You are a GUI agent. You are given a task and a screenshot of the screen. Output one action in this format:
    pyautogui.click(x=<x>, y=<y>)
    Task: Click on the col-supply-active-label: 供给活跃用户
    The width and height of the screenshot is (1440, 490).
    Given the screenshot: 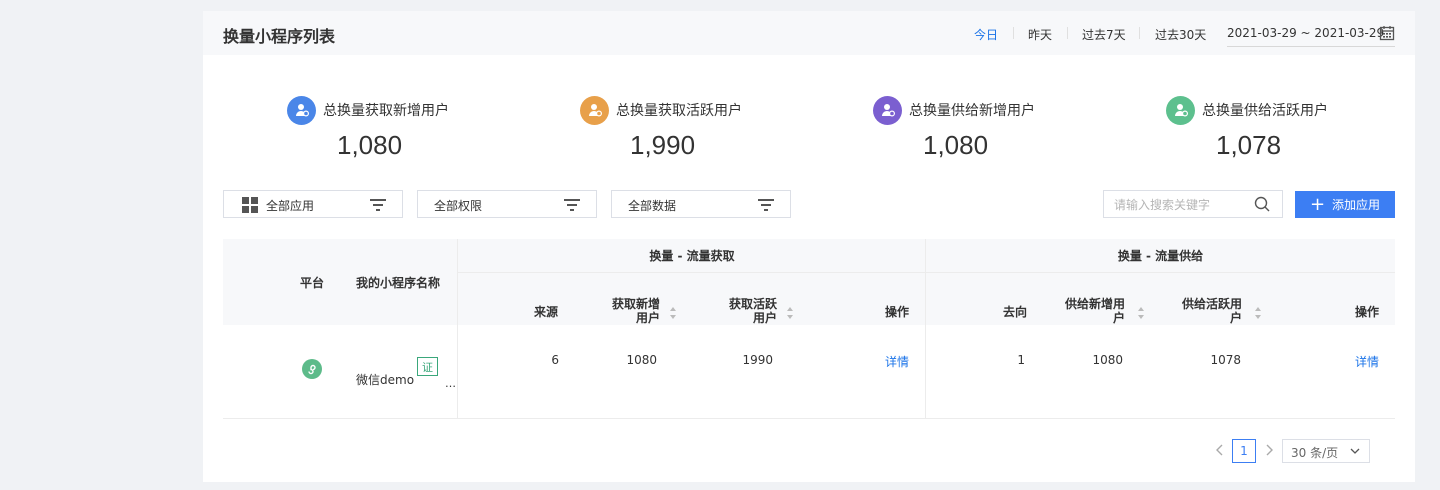 What is the action you would take?
    pyautogui.click(x=1212, y=311)
    